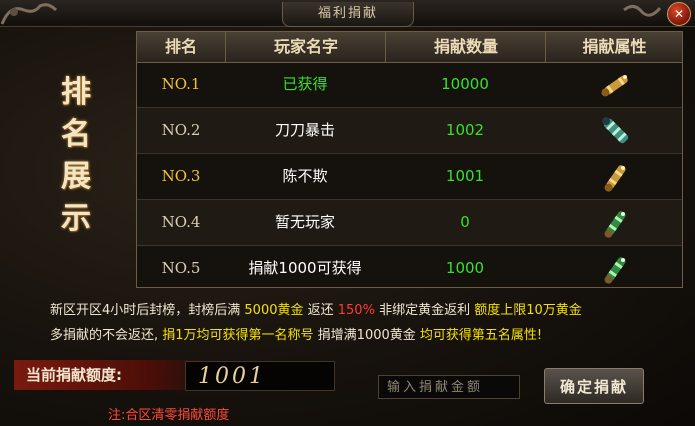 The image size is (695, 426). What do you see at coordinates (76, 218) in the screenshot?
I see `side-title-char: 示` at bounding box center [76, 218].